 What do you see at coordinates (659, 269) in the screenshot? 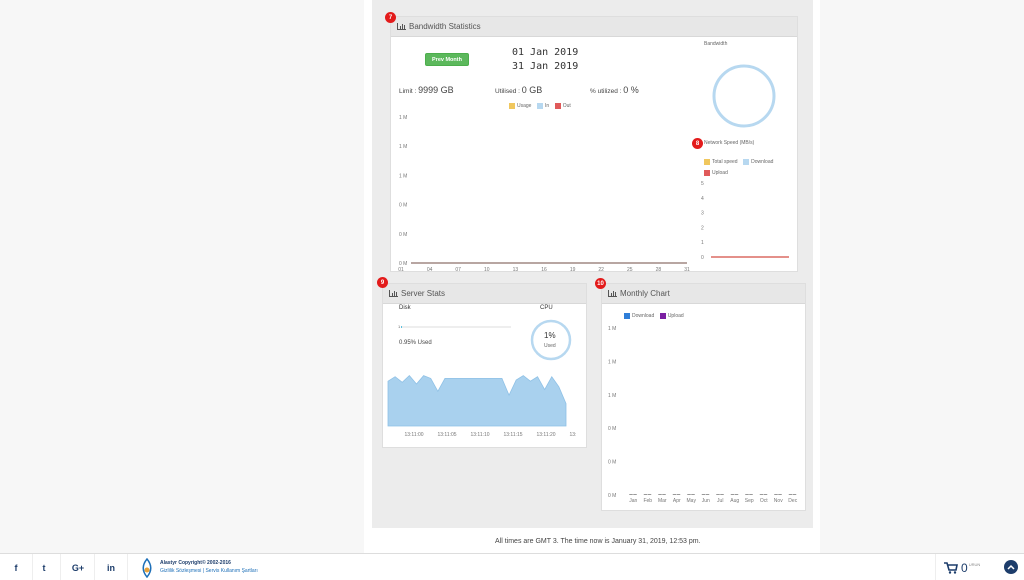
I see `bandwidth-x-tick: 28` at bounding box center [659, 269].